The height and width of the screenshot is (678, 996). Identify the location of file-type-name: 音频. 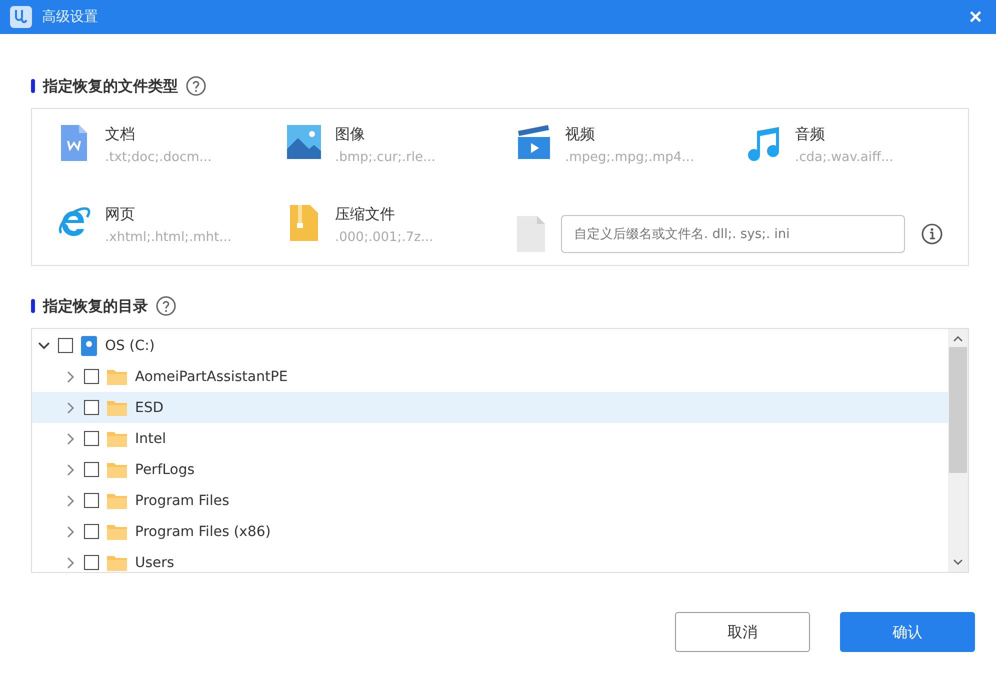
(810, 134).